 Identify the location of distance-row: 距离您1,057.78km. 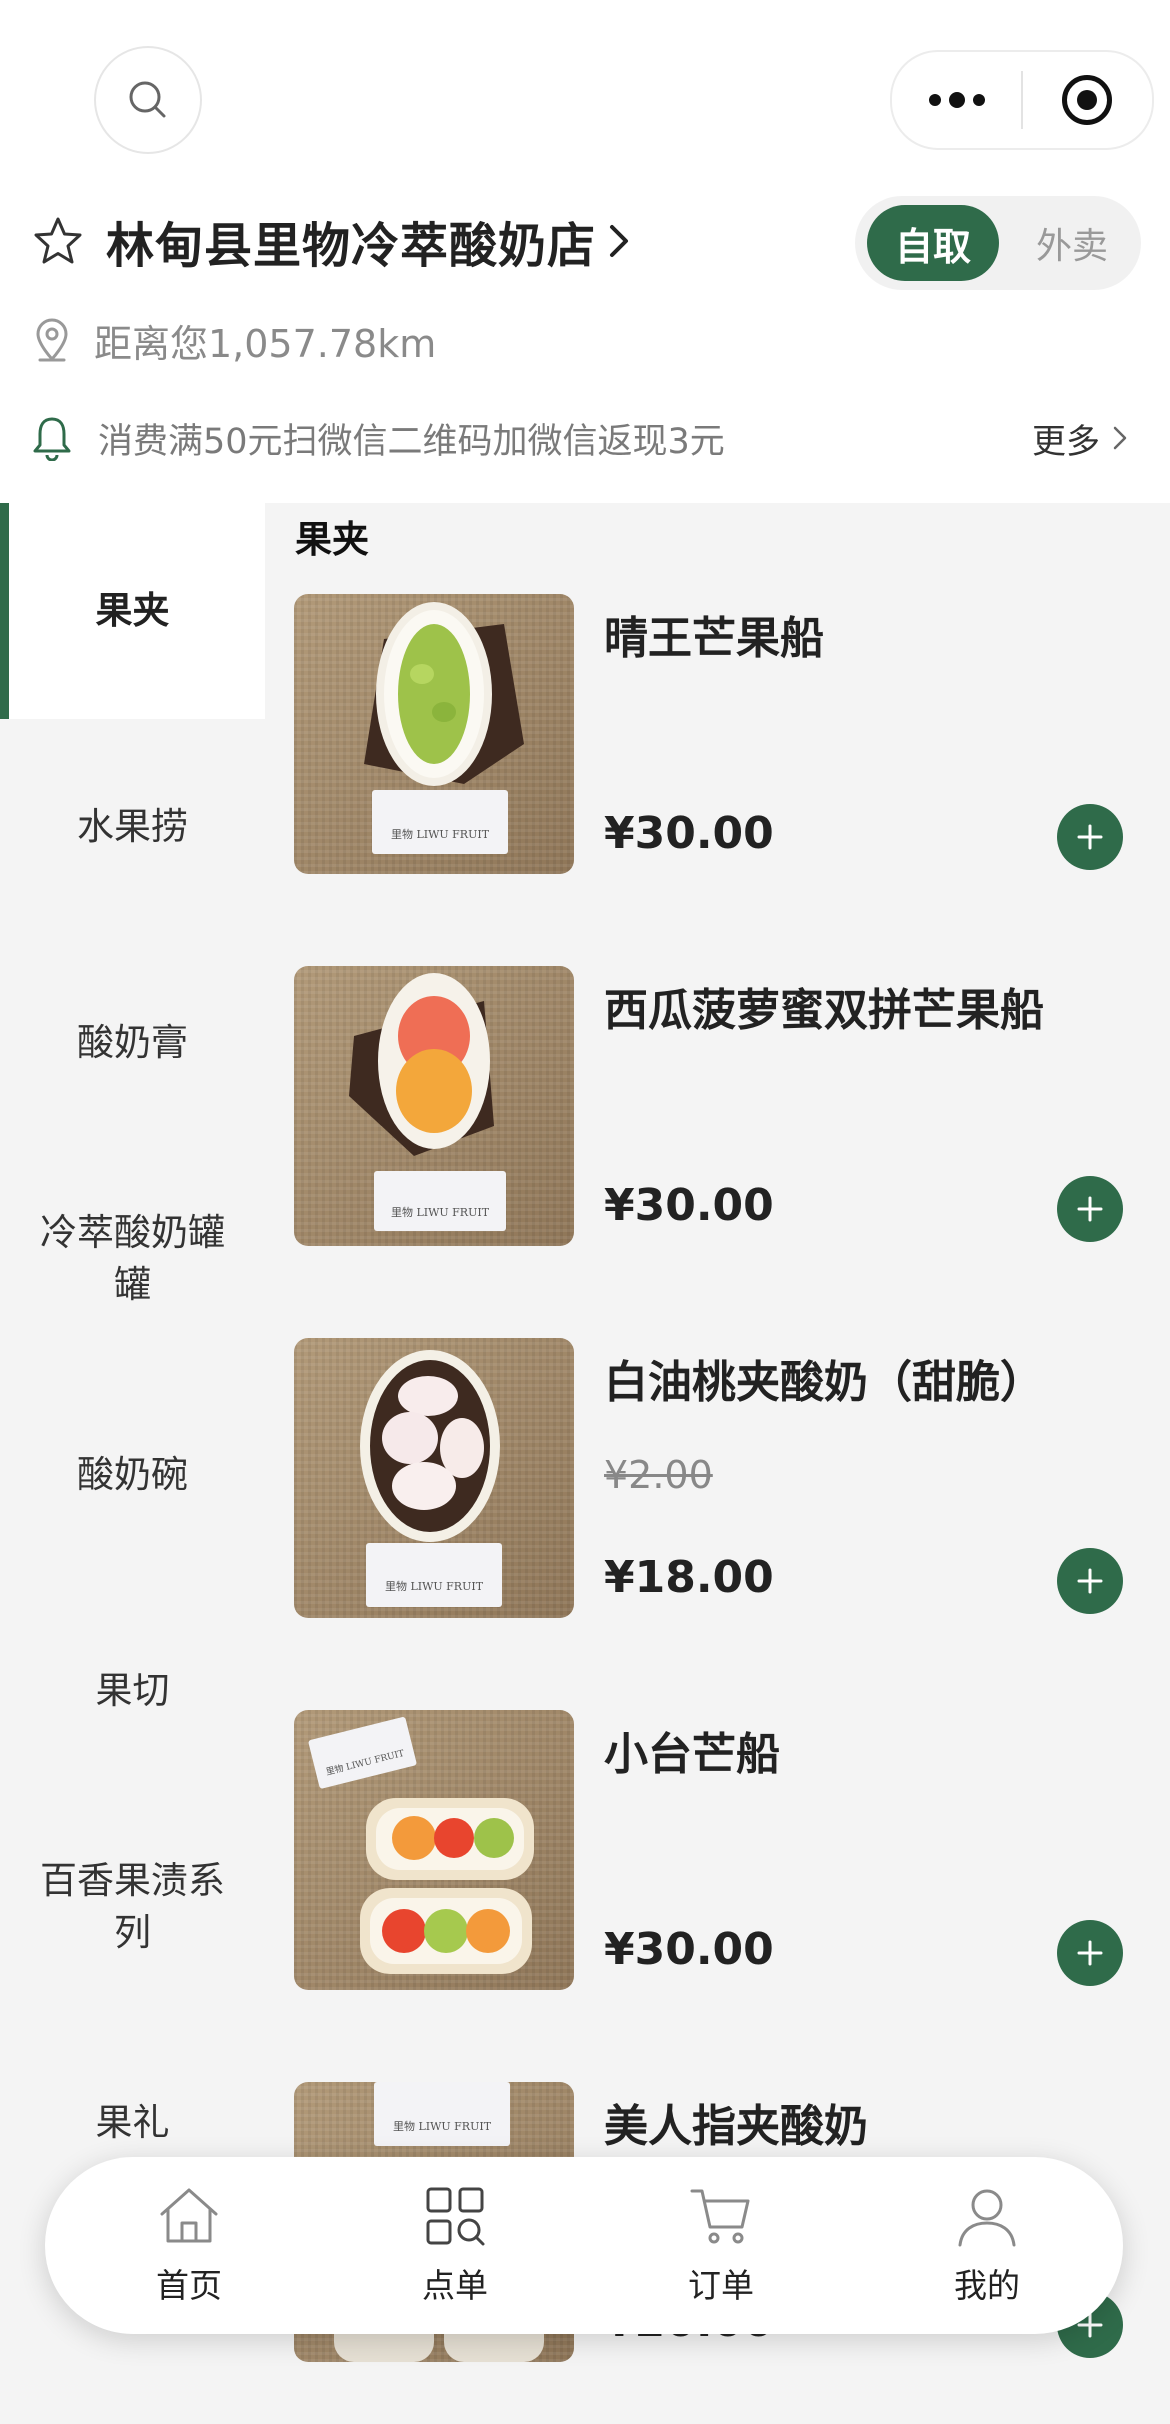
(235, 340).